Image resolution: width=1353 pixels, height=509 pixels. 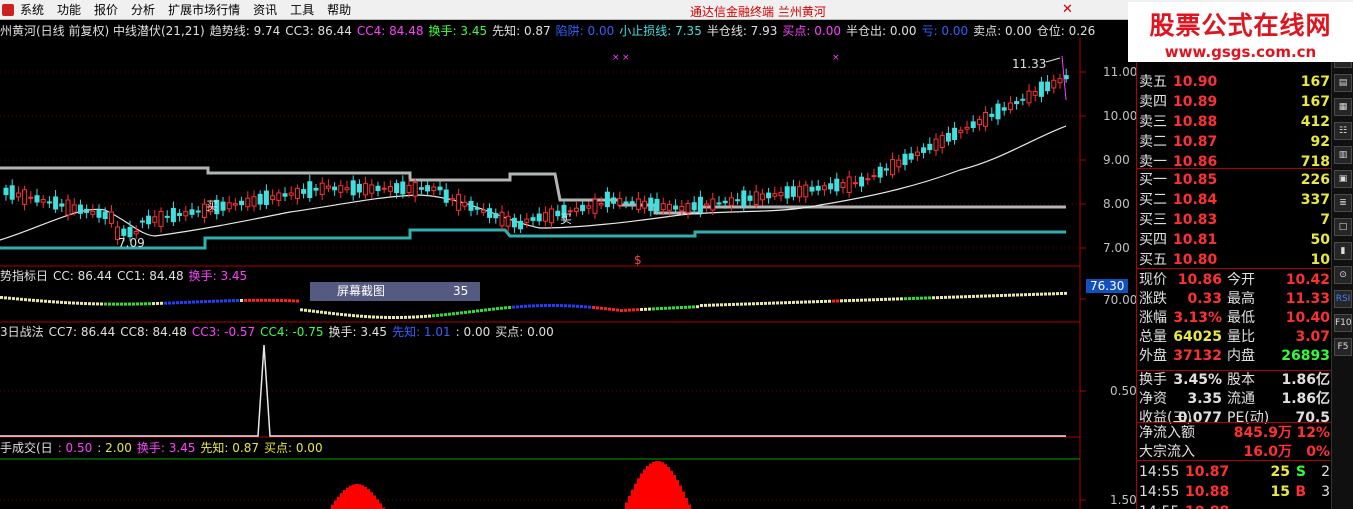 I want to click on box-icon: □, so click(x=1343, y=227).